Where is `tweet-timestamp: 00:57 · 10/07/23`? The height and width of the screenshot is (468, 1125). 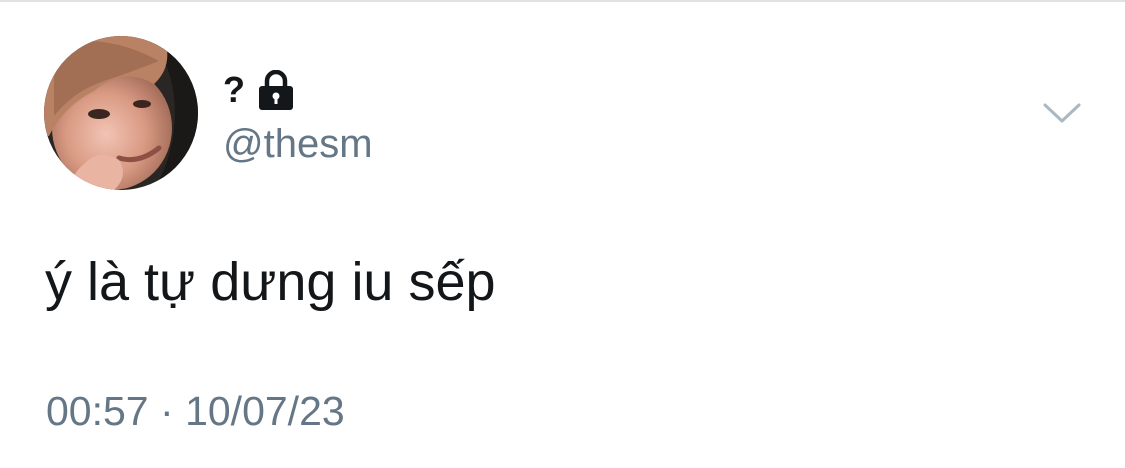 tweet-timestamp: 00:57 · 10/07/23 is located at coordinates (195, 411).